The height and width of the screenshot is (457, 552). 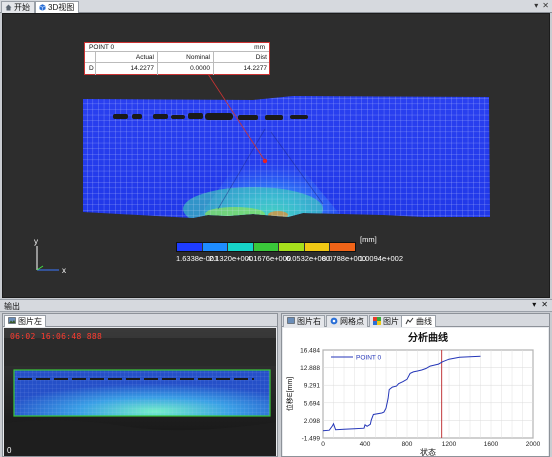 I want to click on tab-grid-points-label: 网格点, so click(x=352, y=321).